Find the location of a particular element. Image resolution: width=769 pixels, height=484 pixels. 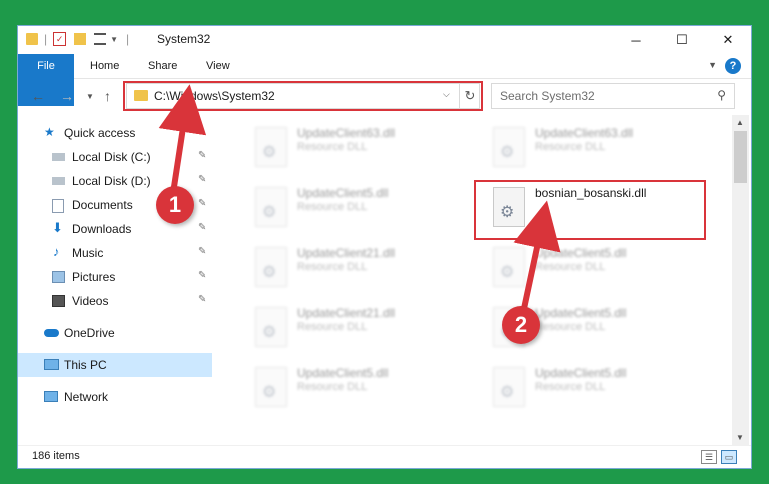

arrow-to-target-file is located at coordinates (537, 259).